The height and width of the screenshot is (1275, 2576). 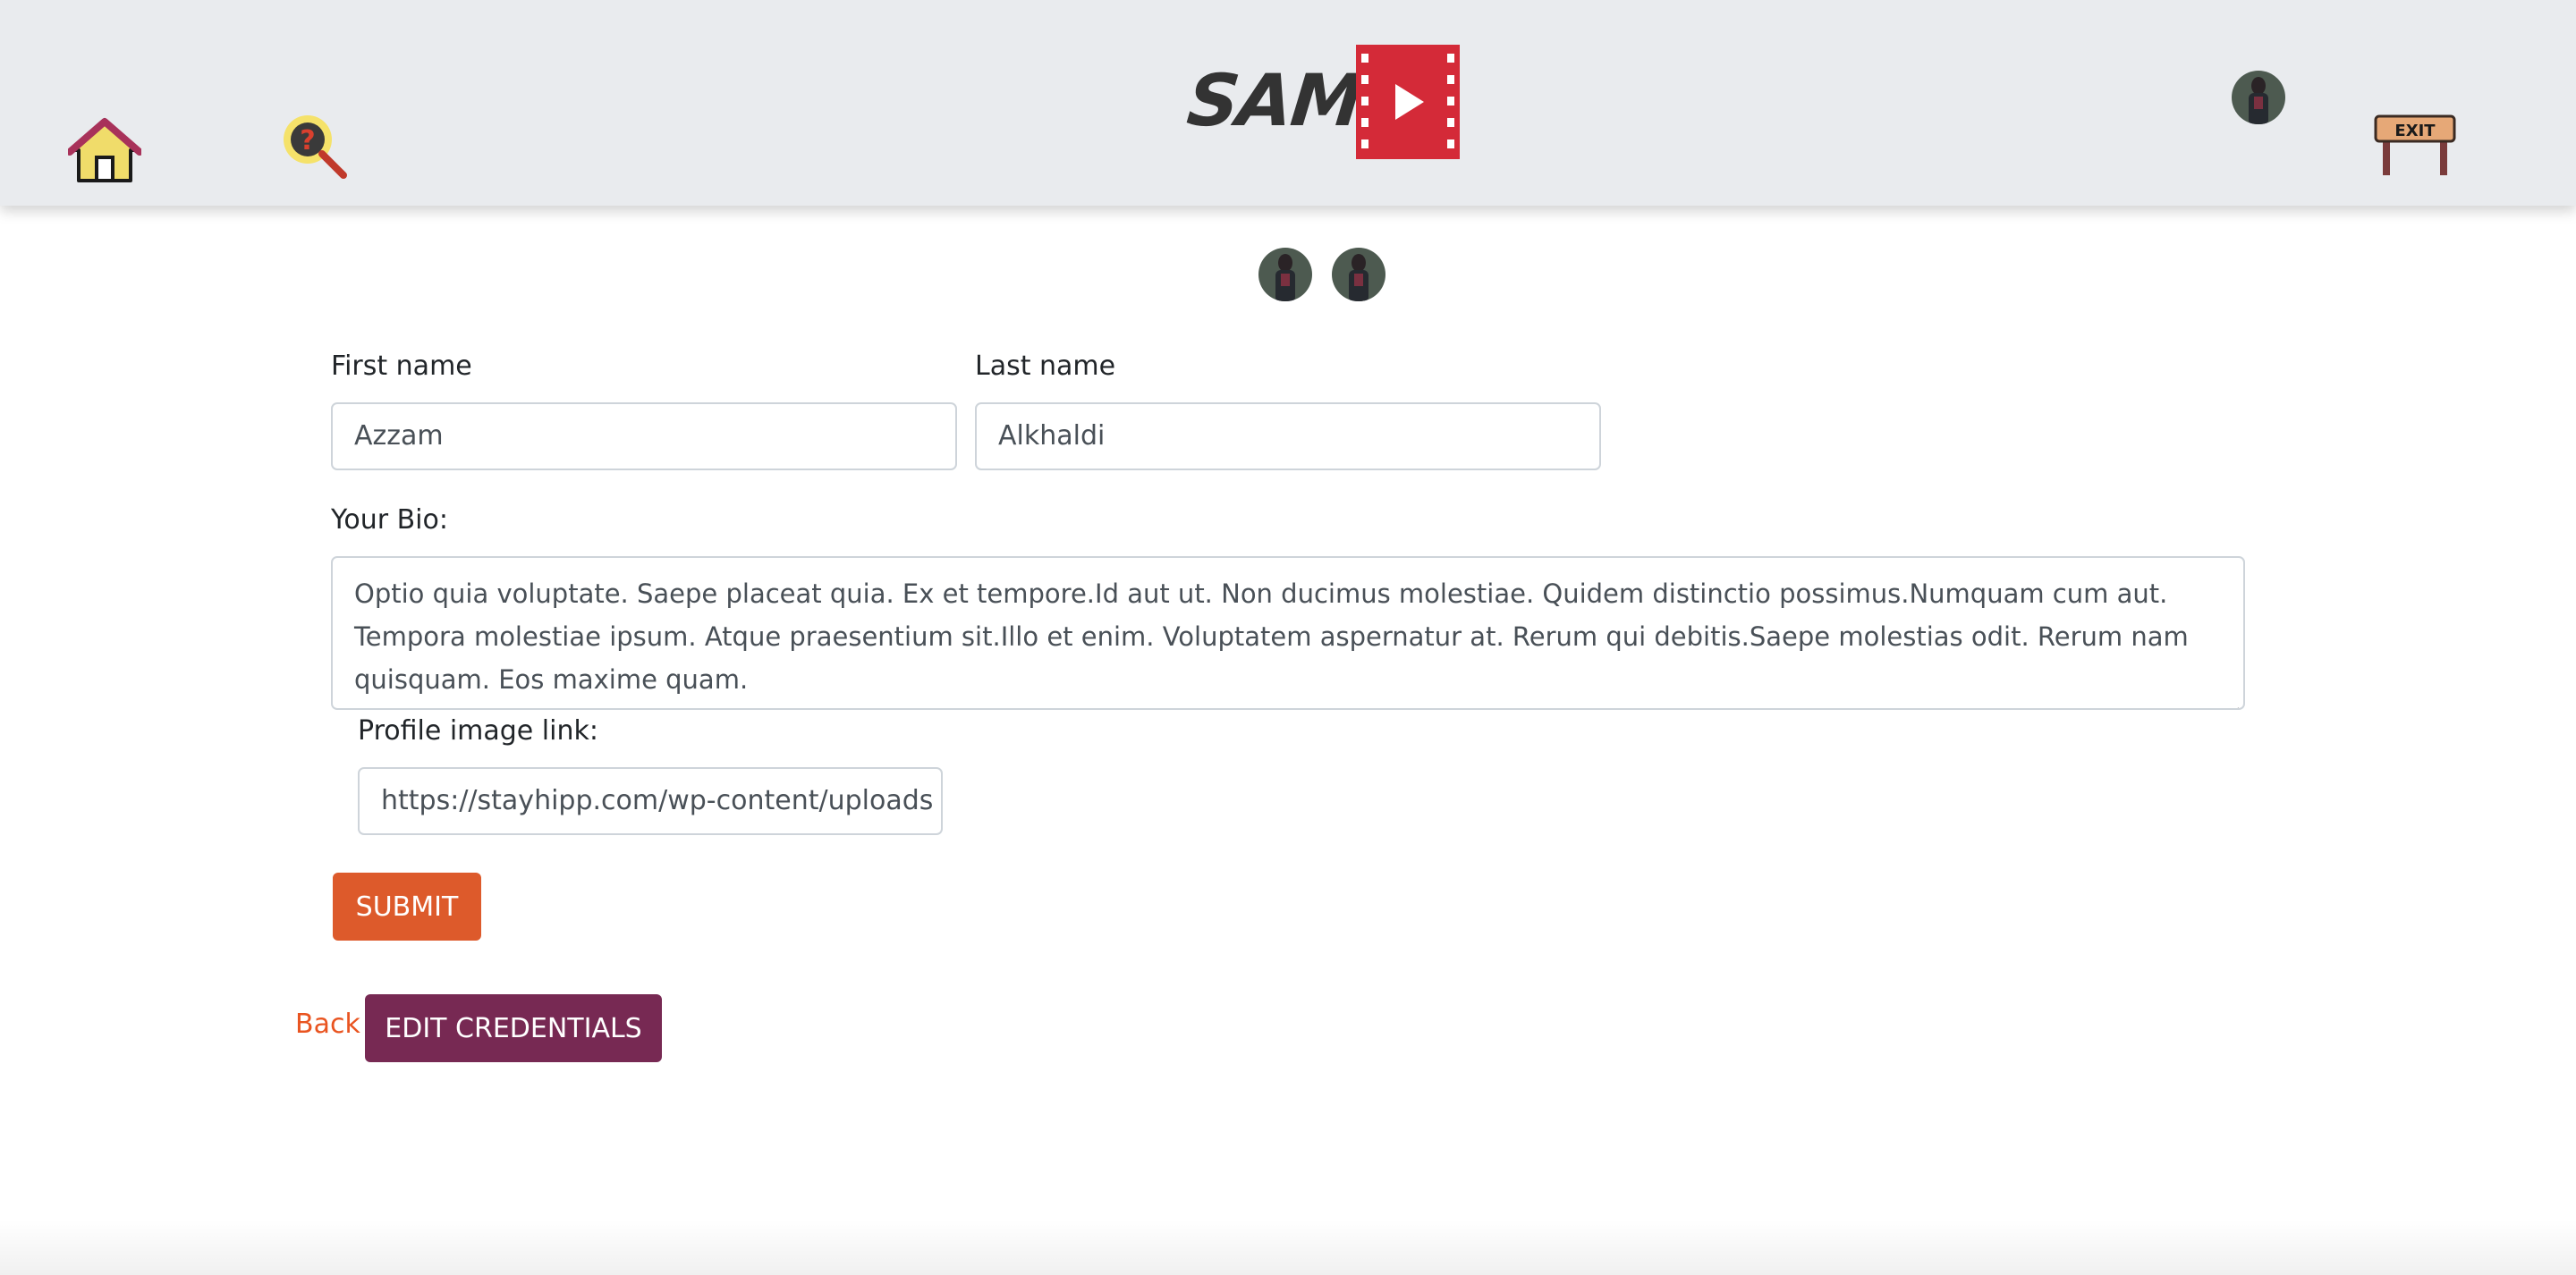 What do you see at coordinates (401, 366) in the screenshot?
I see `first-name-label: First name` at bounding box center [401, 366].